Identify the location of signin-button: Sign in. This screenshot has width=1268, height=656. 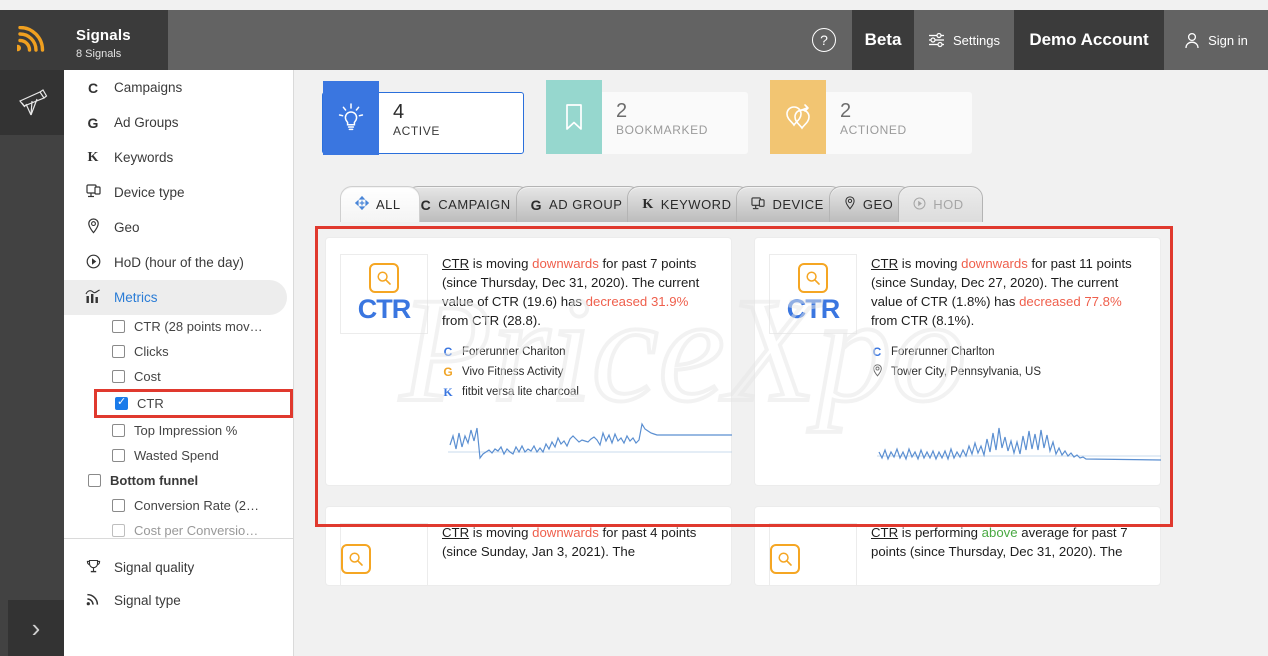
(1216, 40).